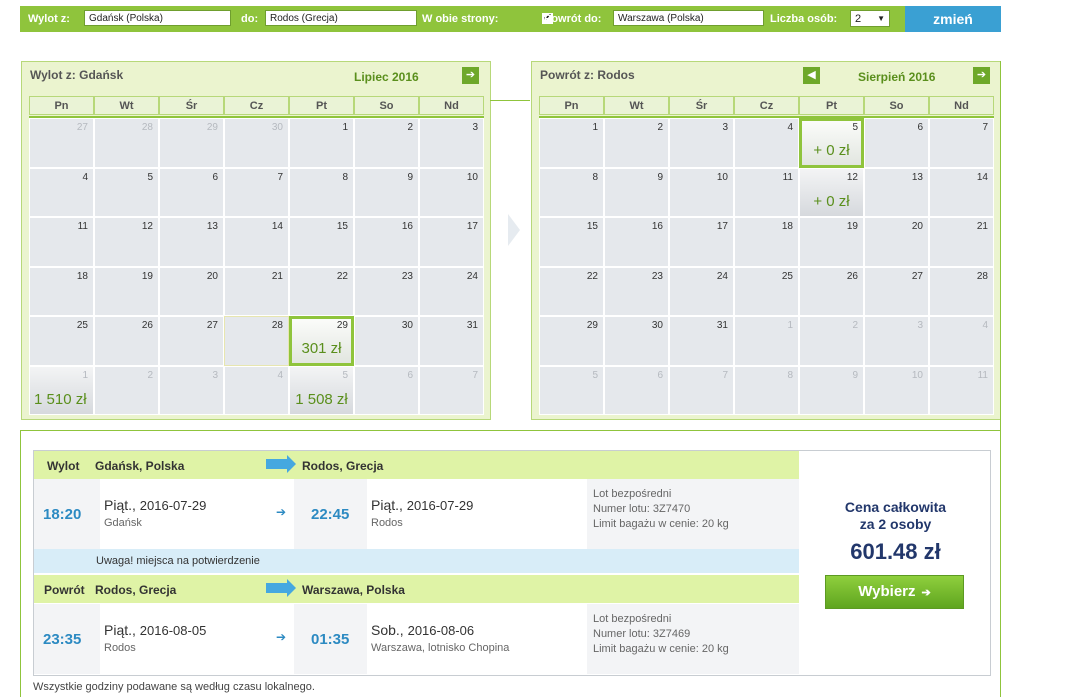 This screenshot has width=1084, height=697. Describe the element at coordinates (831, 192) in the screenshot. I see `day-cell: 12 + 0 zł` at that location.